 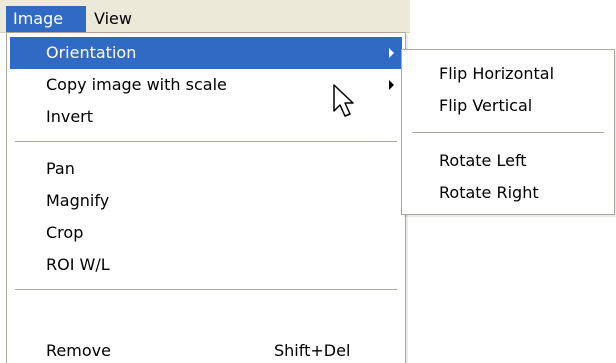 What do you see at coordinates (60, 168) in the screenshot?
I see `menu-item-label: Pan` at bounding box center [60, 168].